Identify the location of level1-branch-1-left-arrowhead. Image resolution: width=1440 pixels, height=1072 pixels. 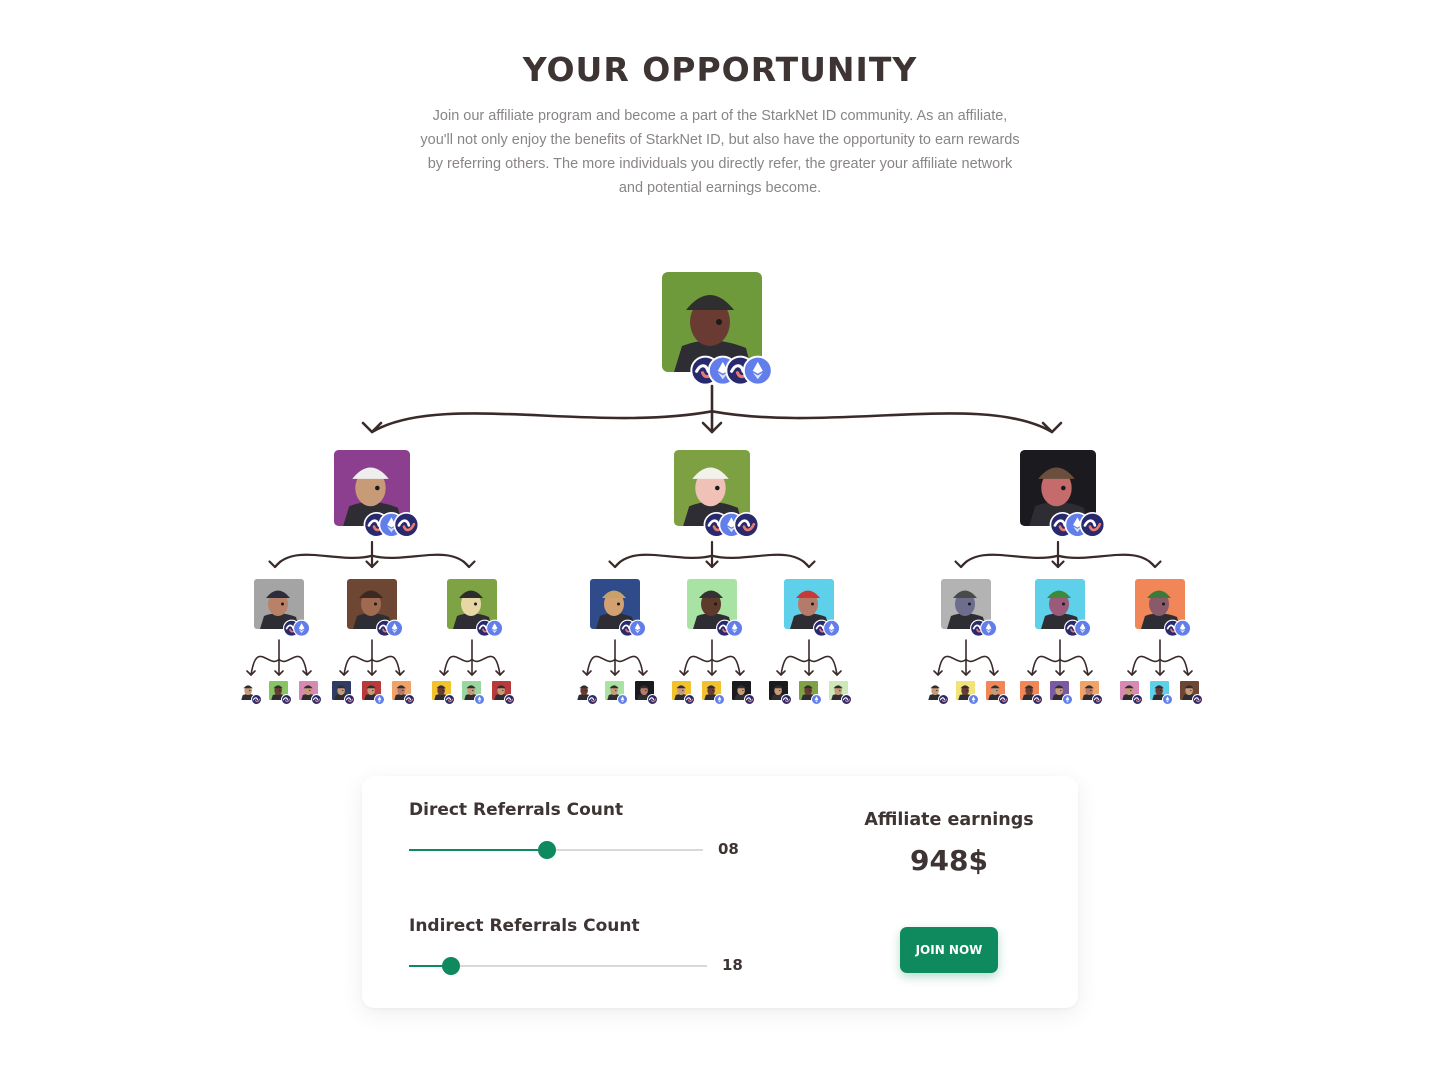
(275, 564).